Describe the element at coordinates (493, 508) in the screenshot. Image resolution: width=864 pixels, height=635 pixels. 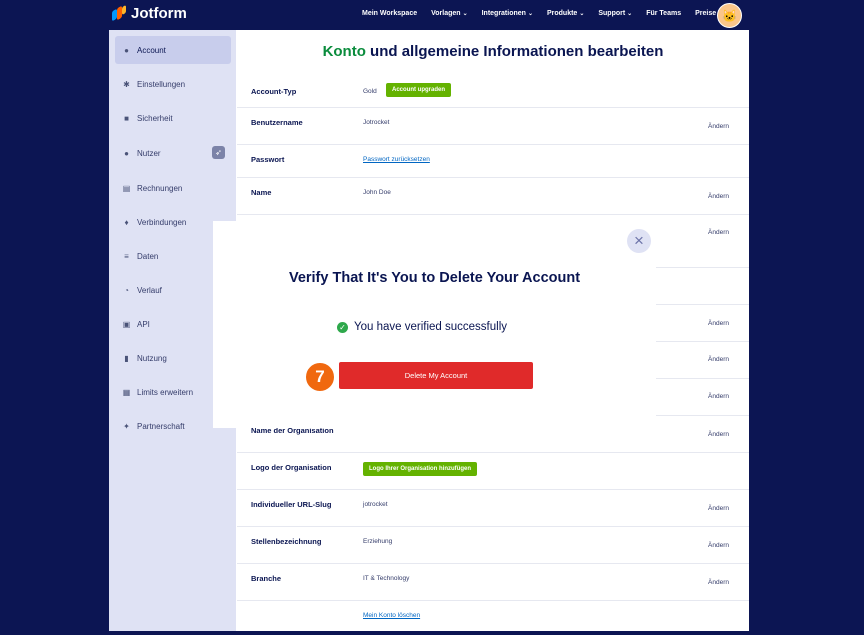
I see `row-url-slug: Individueller URL-Slug jotrocket Ändern` at that location.